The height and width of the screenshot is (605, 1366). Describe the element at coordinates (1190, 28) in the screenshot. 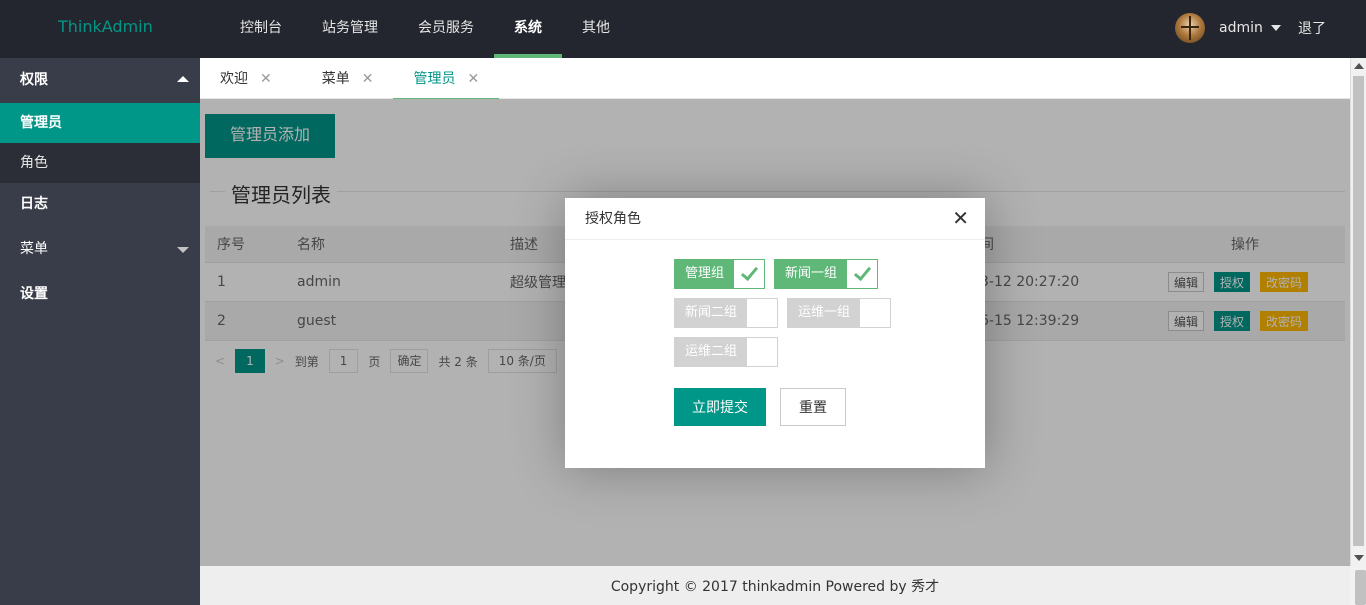

I see `avatar` at that location.